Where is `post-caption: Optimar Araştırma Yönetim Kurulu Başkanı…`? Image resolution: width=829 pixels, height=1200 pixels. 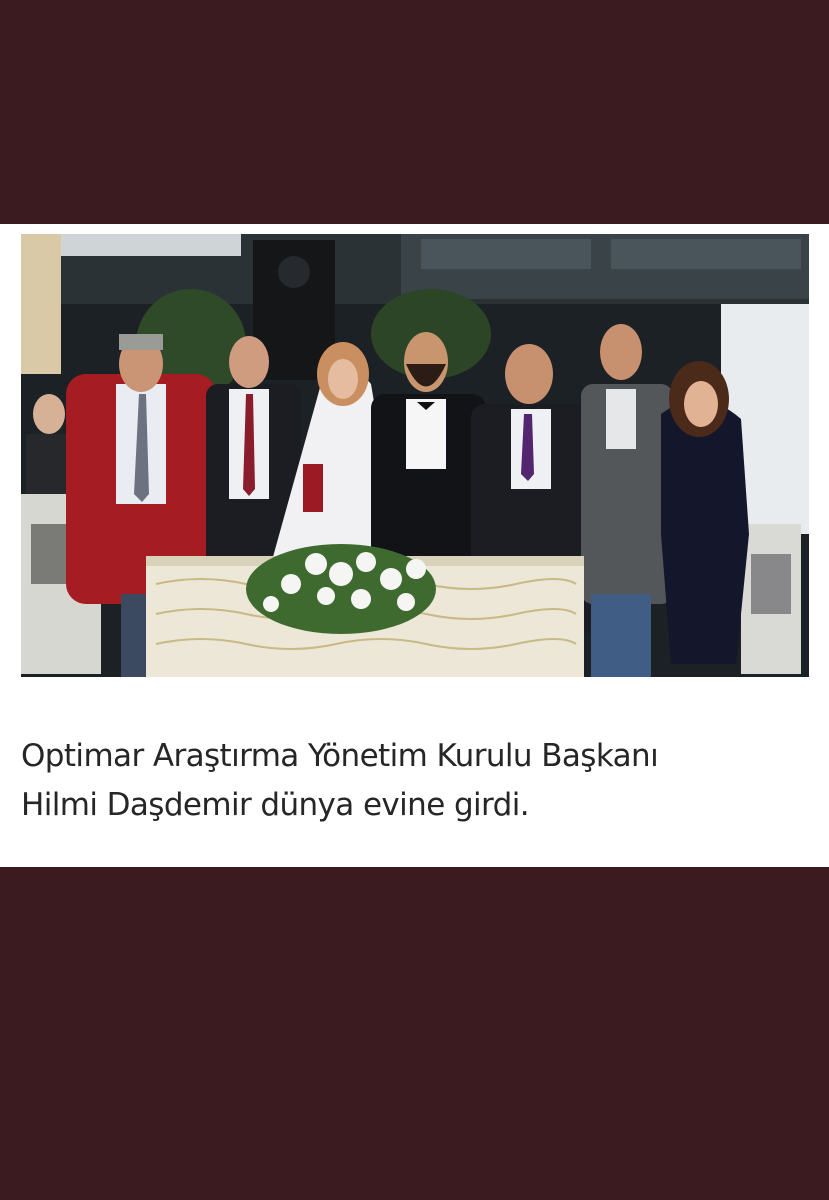 post-caption: Optimar Araştırma Yönetim Kurulu Başkanı… is located at coordinates (416, 781).